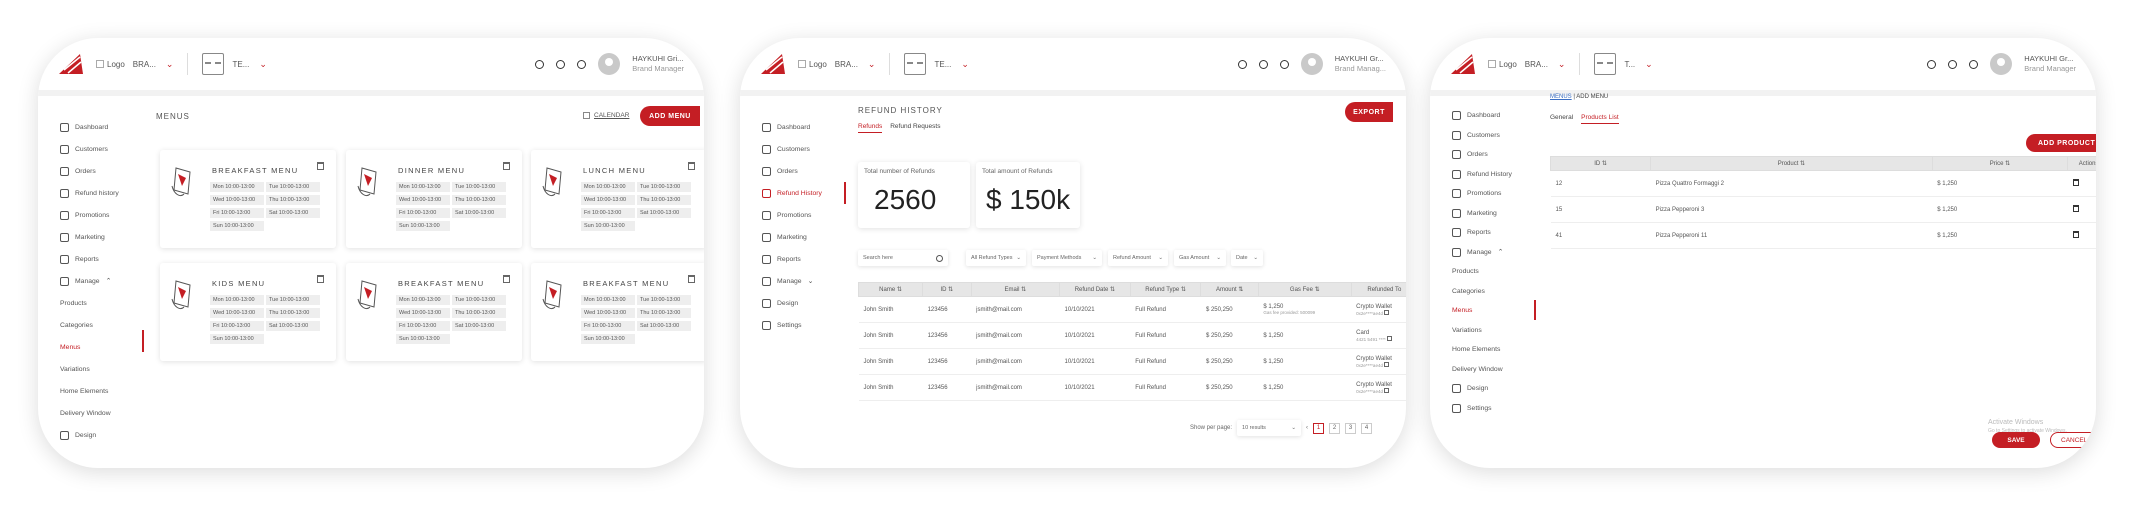 The width and height of the screenshot is (2146, 516). Describe the element at coordinates (609, 64) in the screenshot. I see `avatar` at that location.